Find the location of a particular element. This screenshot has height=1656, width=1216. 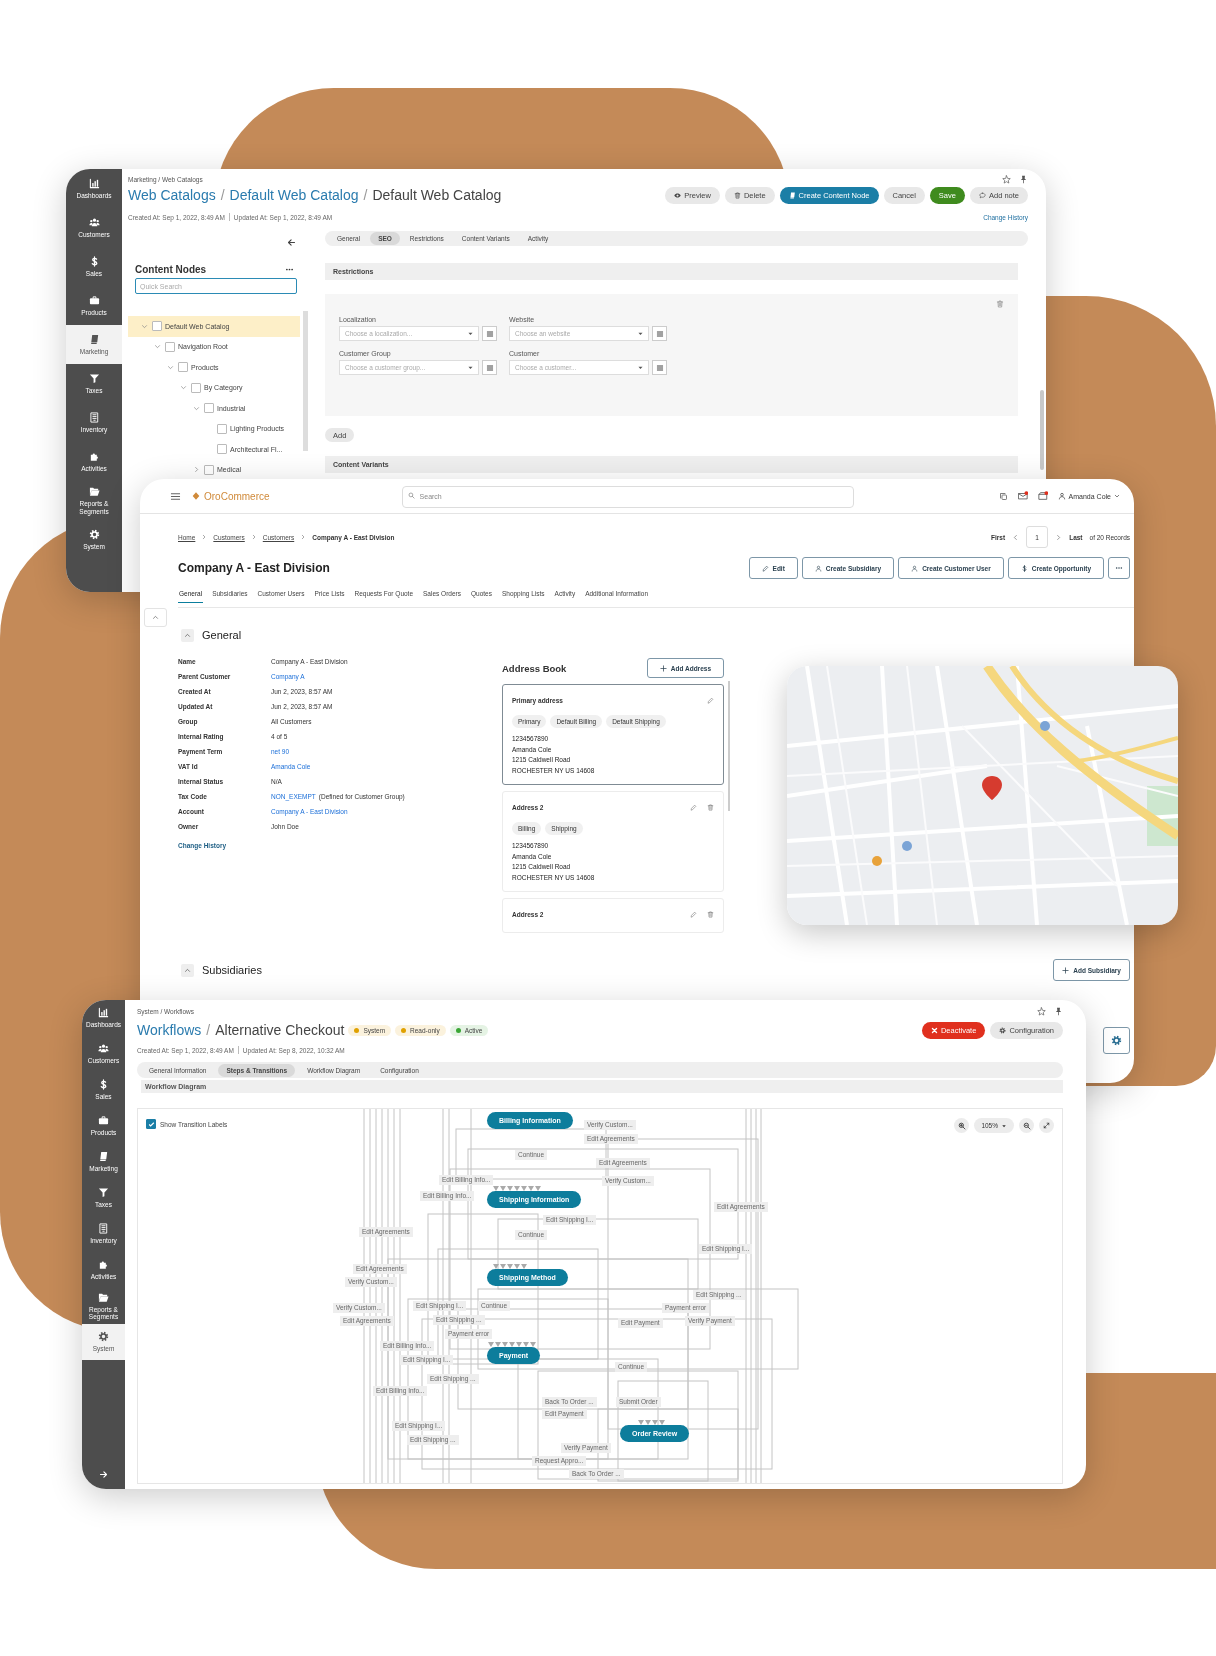

comment-icon is located at coordinates (982, 195).